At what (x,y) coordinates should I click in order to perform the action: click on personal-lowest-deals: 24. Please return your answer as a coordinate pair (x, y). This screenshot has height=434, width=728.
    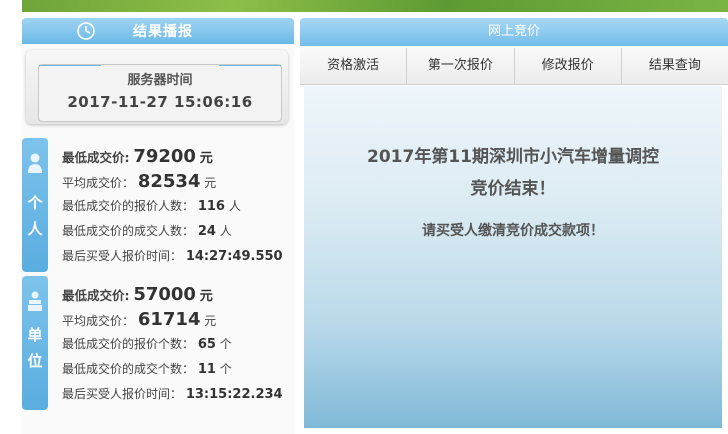
    Looking at the image, I should click on (206, 231).